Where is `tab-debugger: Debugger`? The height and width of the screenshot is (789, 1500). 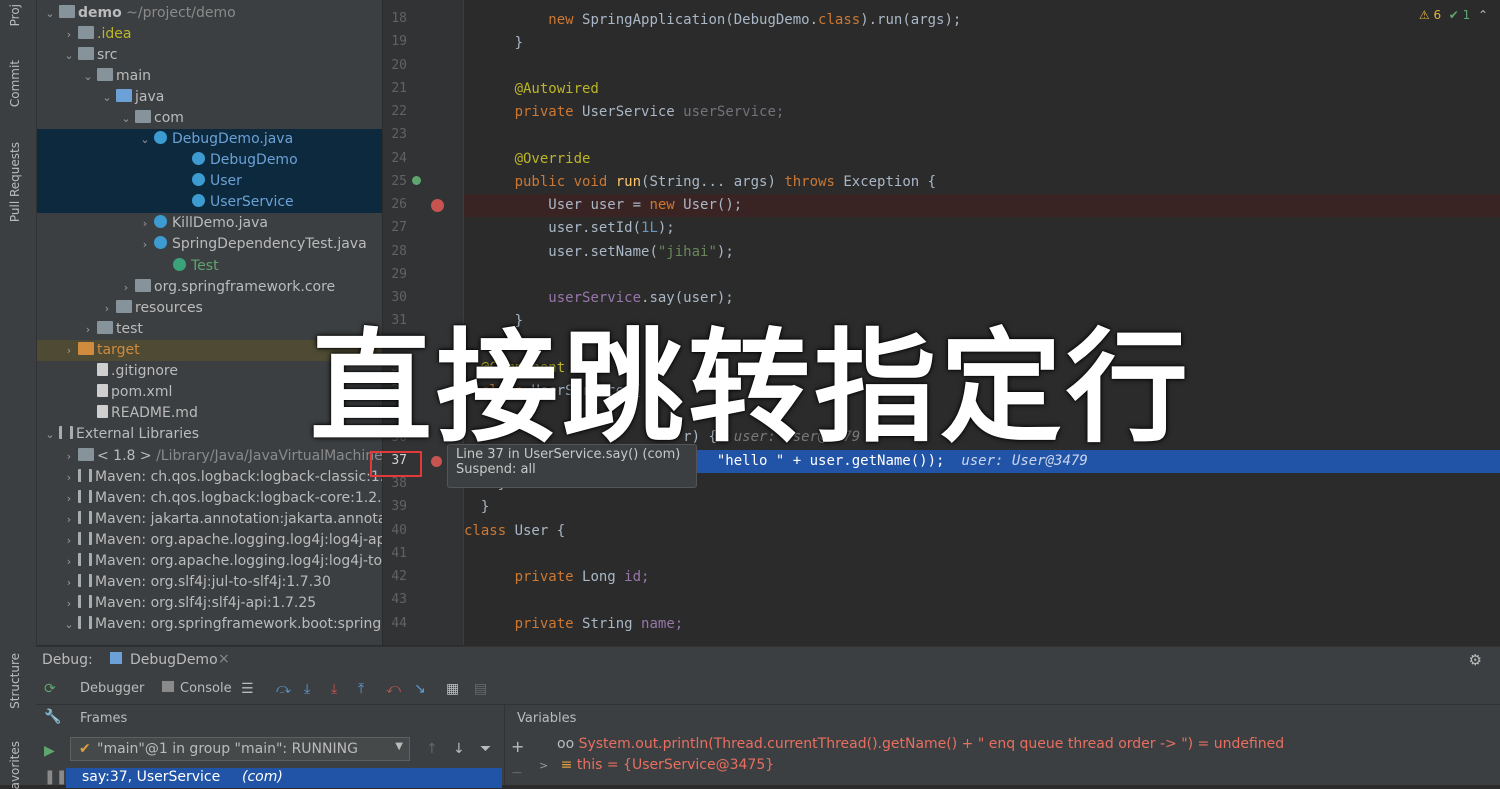 tab-debugger: Debugger is located at coordinates (112, 688).